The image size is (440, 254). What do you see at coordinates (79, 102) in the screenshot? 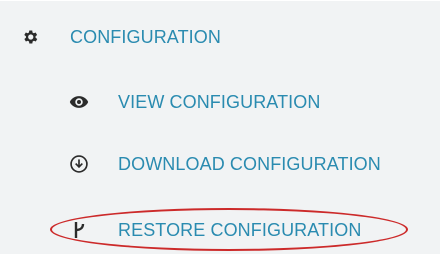
I see `eye-icon` at bounding box center [79, 102].